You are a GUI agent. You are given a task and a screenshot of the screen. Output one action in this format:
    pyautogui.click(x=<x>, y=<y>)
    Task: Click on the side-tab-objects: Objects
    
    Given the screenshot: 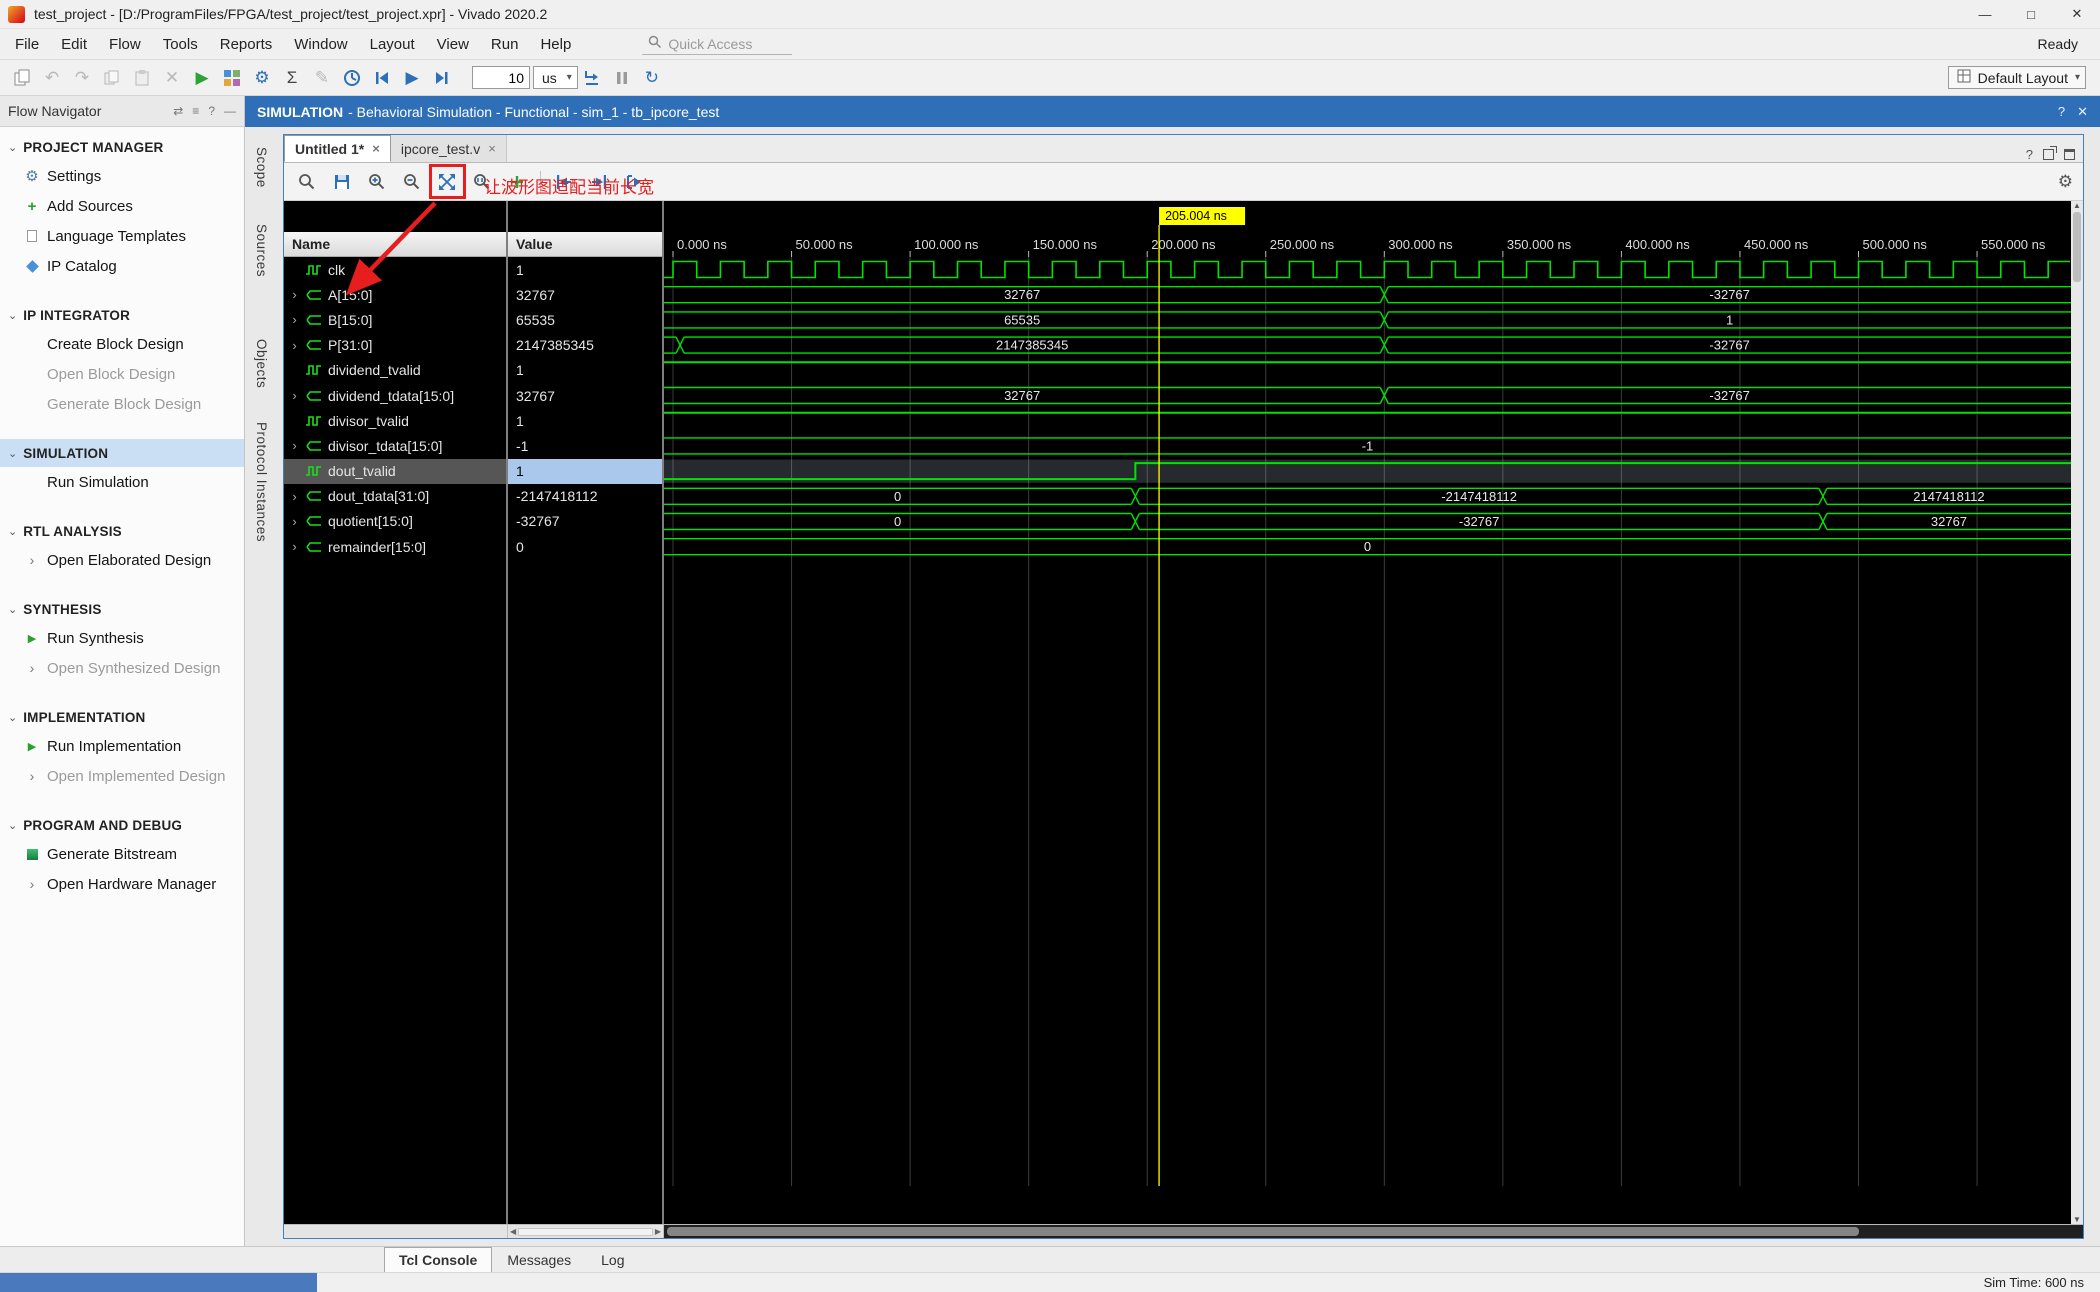 What is the action you would take?
    pyautogui.click(x=261, y=363)
    